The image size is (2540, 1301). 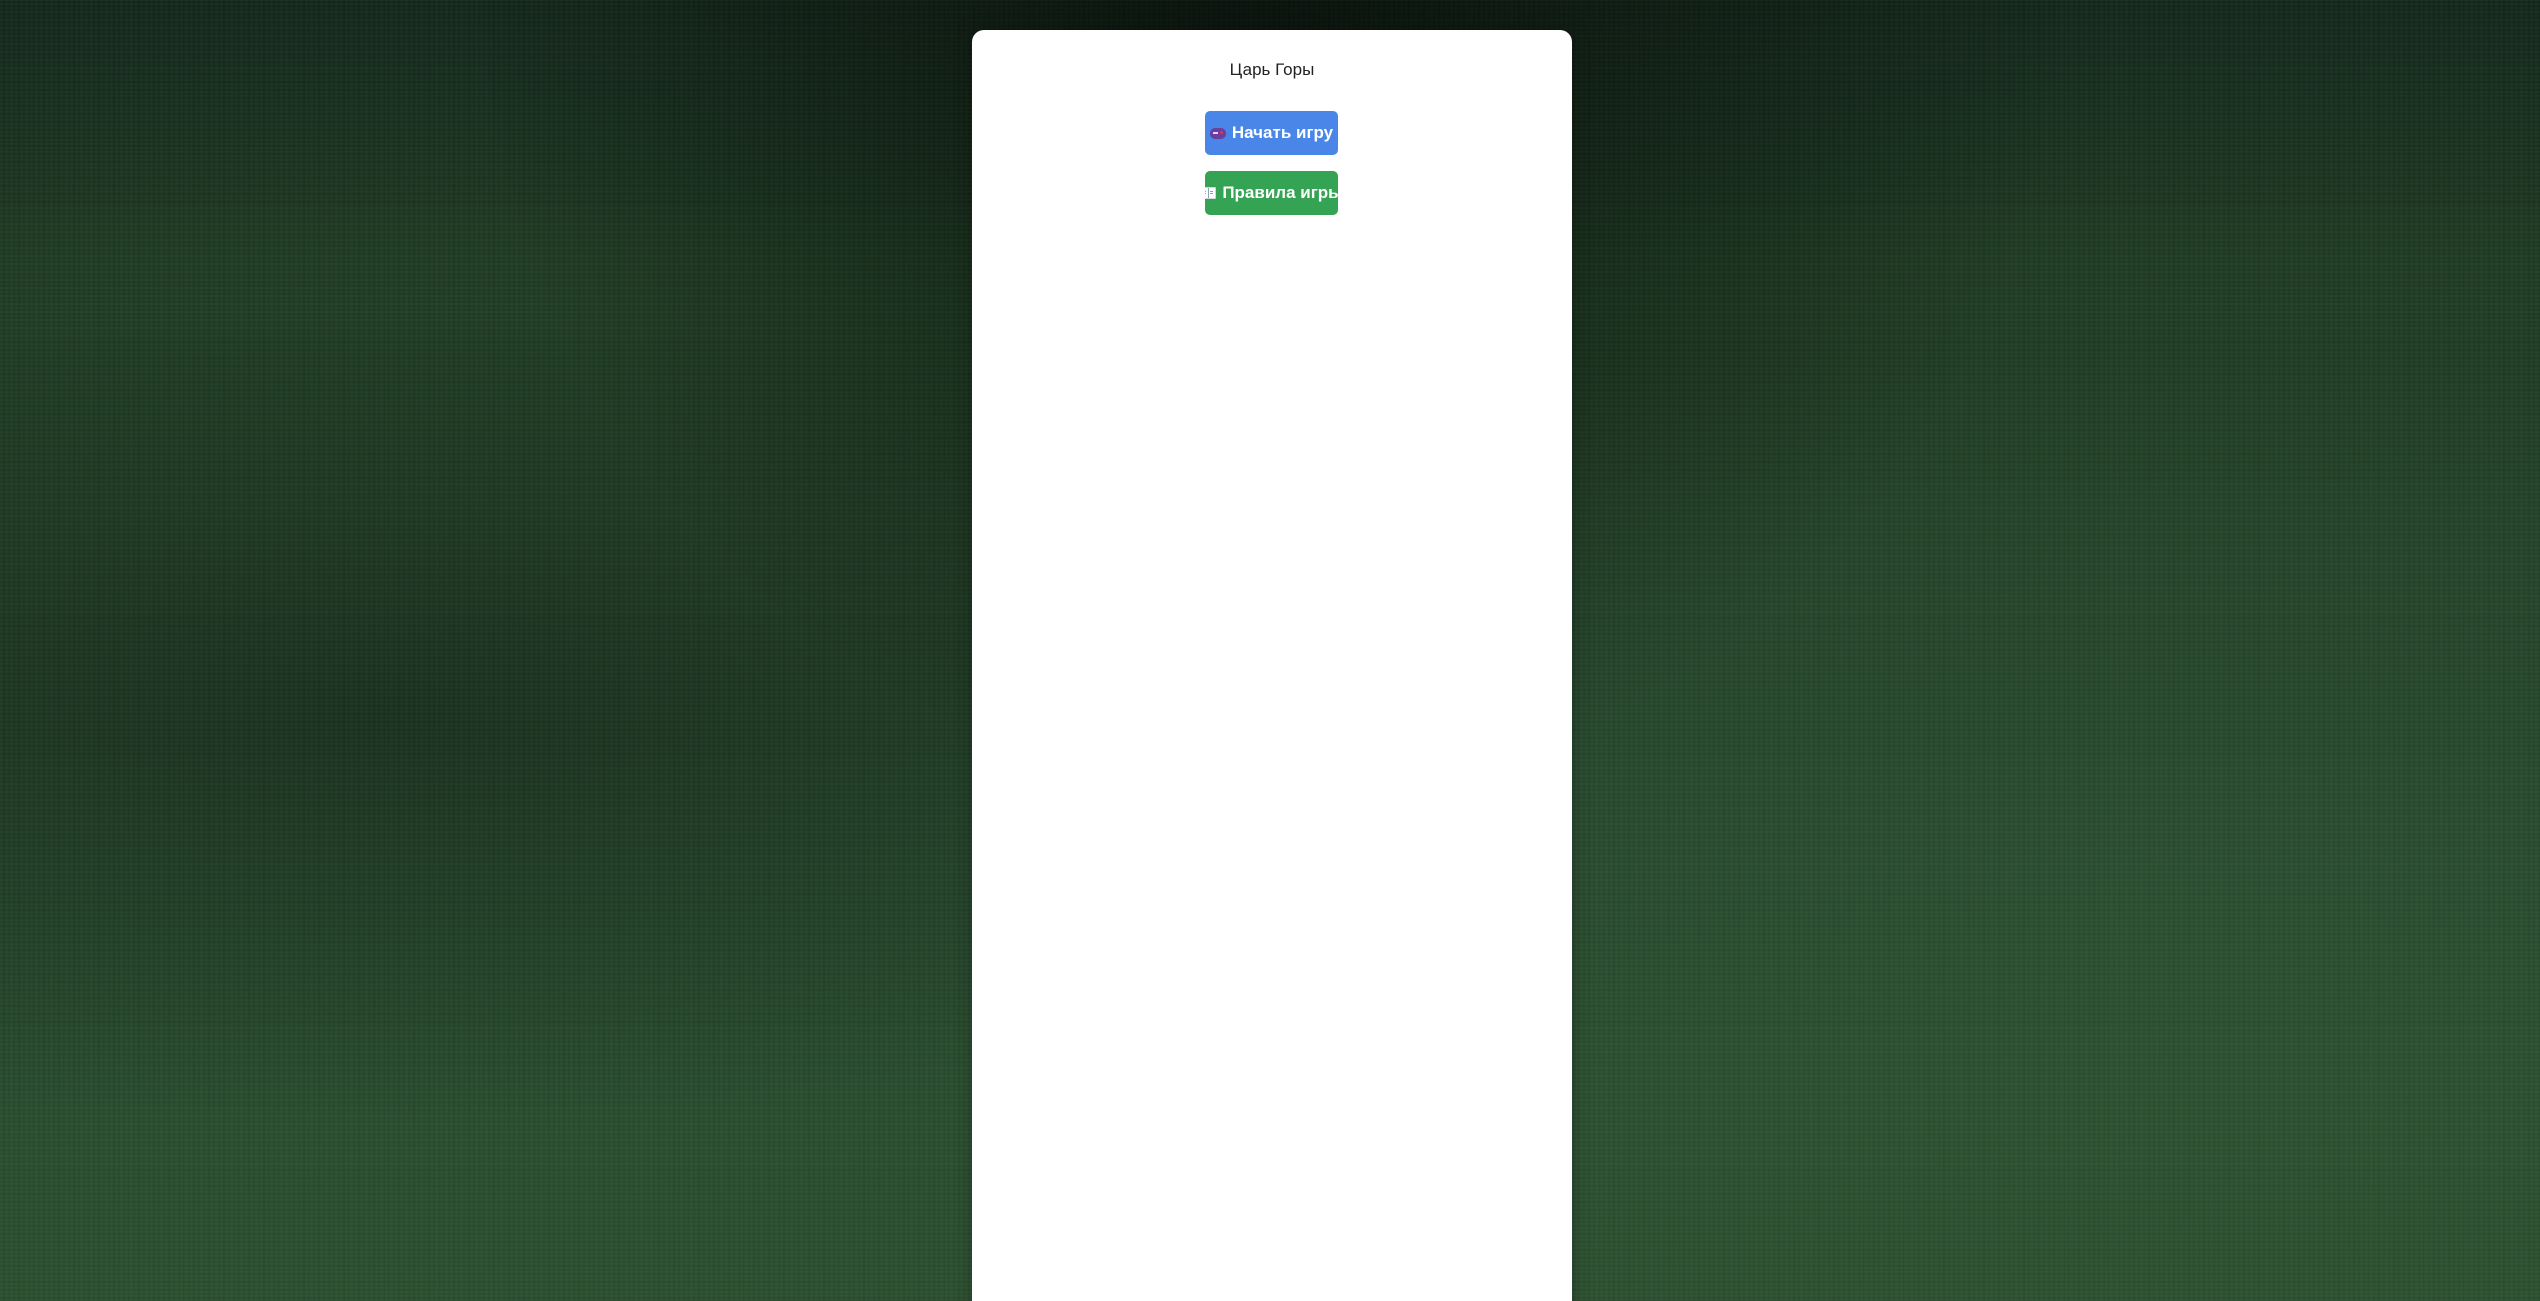 What do you see at coordinates (1272, 69) in the screenshot?
I see `game-title: Царь Горы` at bounding box center [1272, 69].